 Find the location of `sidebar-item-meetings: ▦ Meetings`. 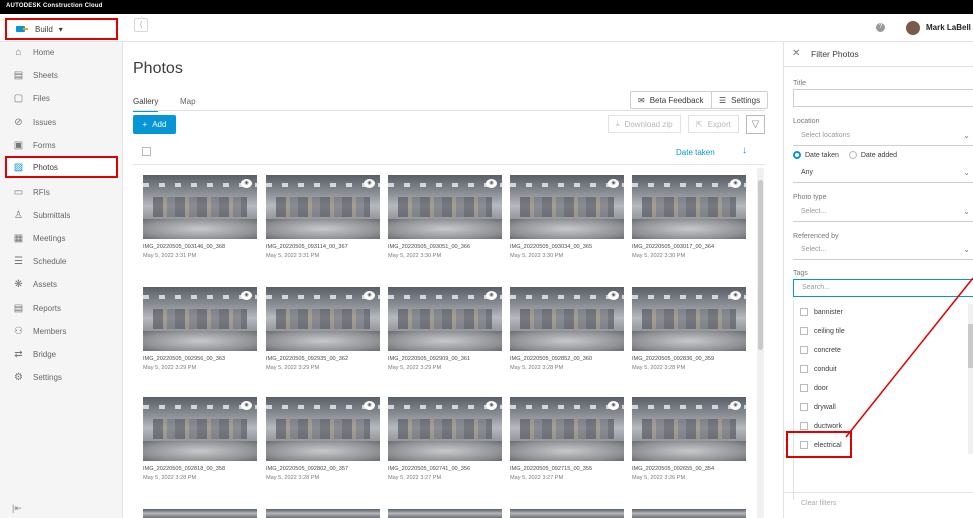

sidebar-item-meetings: ▦ Meetings is located at coordinates (61, 238).